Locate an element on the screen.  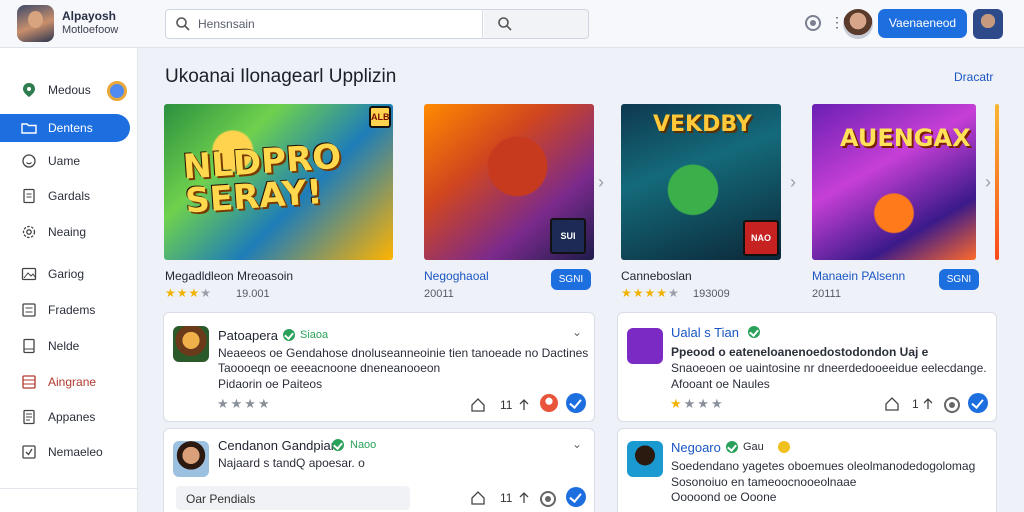
notification-badge is located at coordinates (117, 91).